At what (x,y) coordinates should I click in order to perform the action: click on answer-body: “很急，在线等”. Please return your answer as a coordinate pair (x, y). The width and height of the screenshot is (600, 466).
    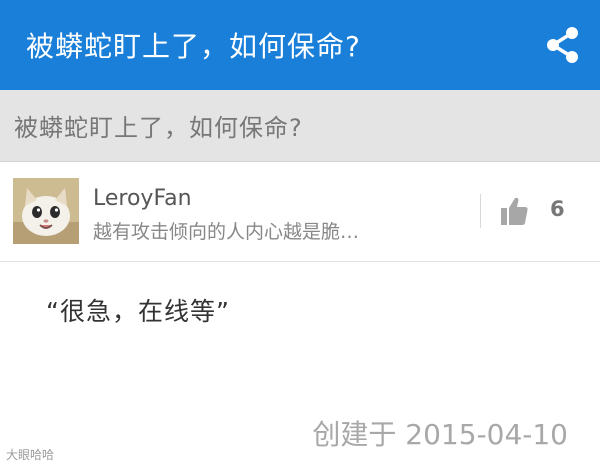
    Looking at the image, I should click on (138, 311).